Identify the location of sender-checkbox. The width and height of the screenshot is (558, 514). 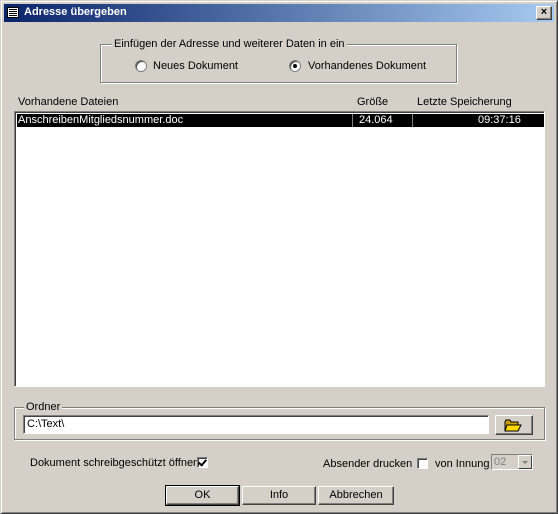
(422, 463).